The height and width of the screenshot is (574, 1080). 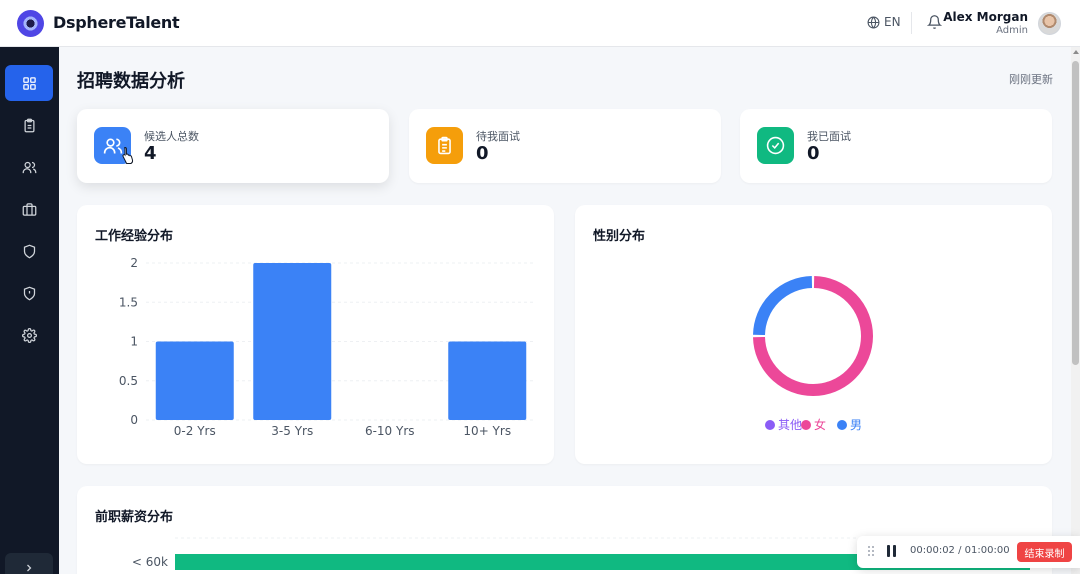 I want to click on shield-icon, so click(x=29, y=251).